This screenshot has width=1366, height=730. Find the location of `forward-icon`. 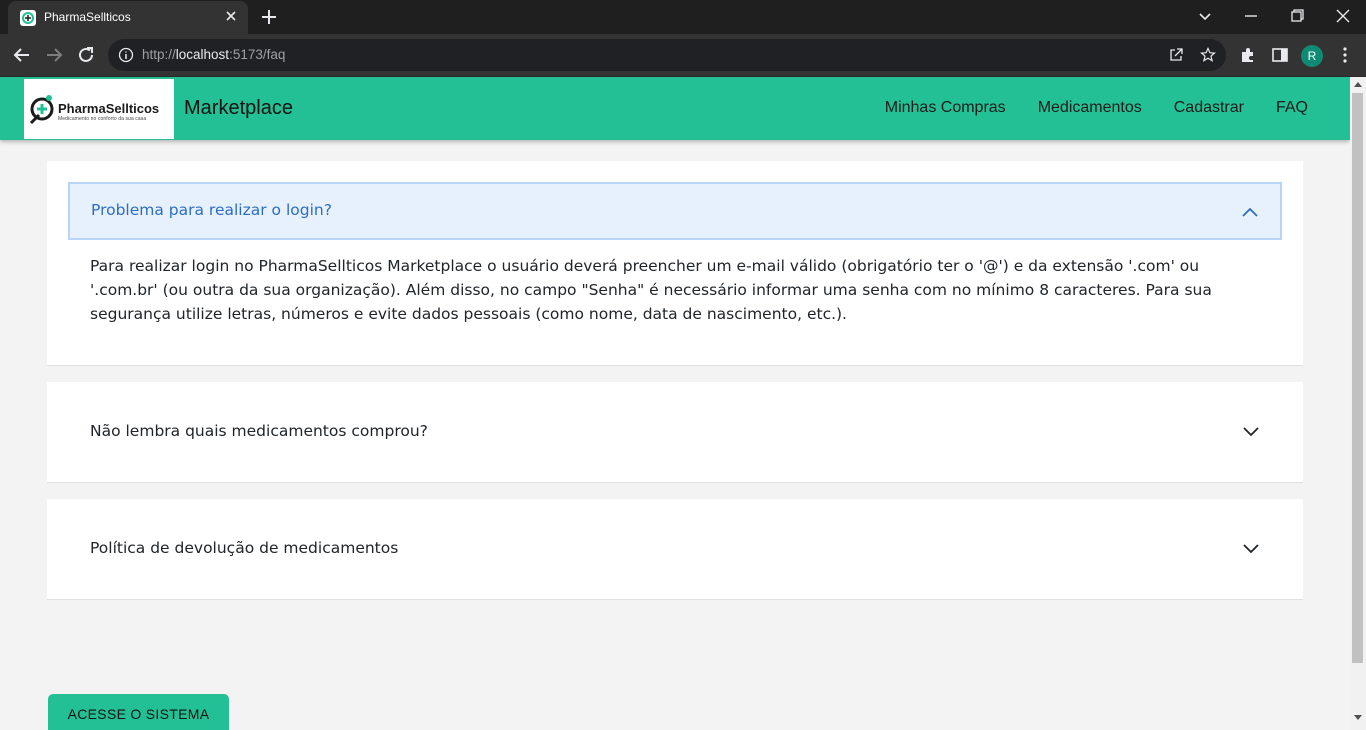

forward-icon is located at coordinates (54, 55).